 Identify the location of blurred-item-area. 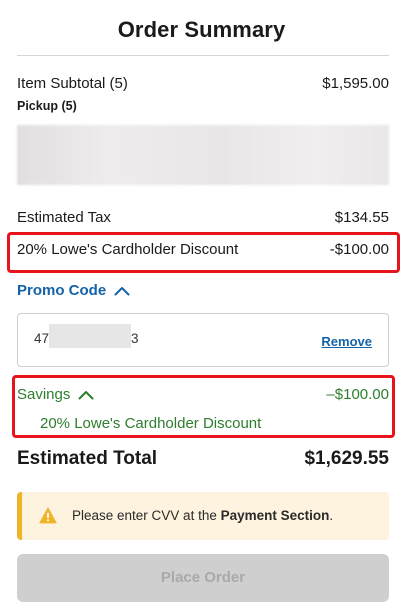
(203, 155).